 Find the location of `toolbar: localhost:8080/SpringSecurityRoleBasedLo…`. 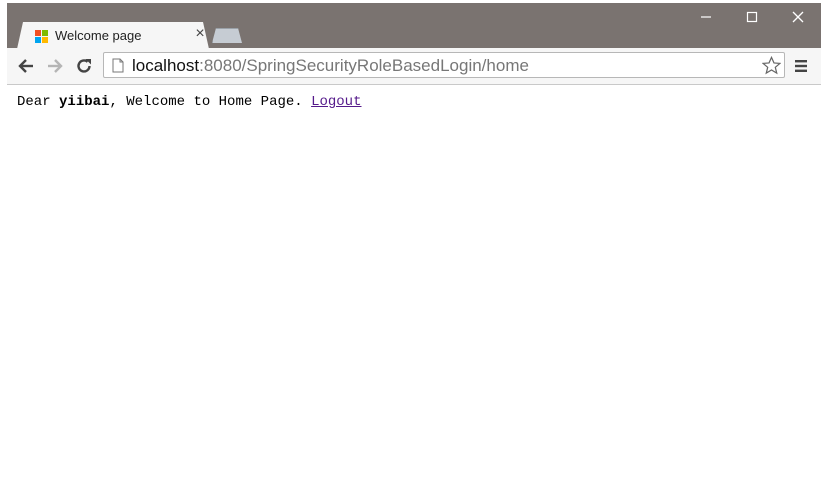

toolbar: localhost:8080/SpringSecurityRoleBasedLo… is located at coordinates (414, 66).